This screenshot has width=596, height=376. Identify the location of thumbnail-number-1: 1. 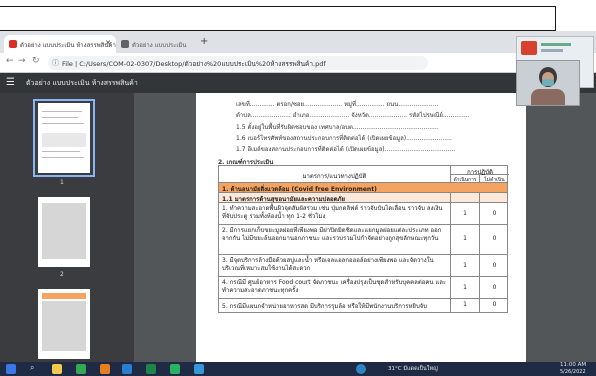
(62, 182).